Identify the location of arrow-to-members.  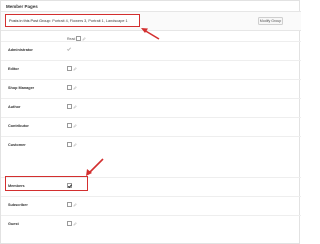
(95, 167).